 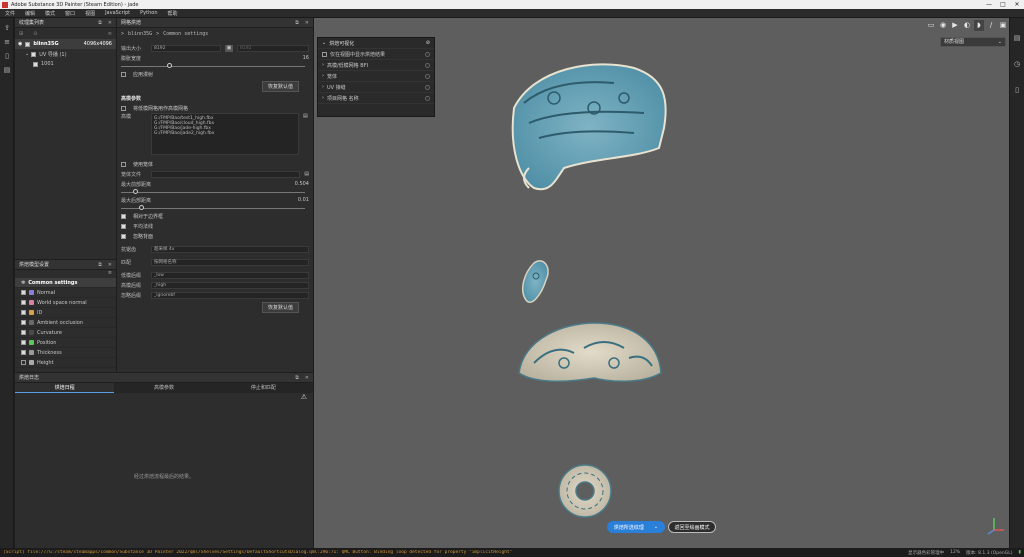 I want to click on overlay-row: › UV 接缝, so click(x=376, y=87).